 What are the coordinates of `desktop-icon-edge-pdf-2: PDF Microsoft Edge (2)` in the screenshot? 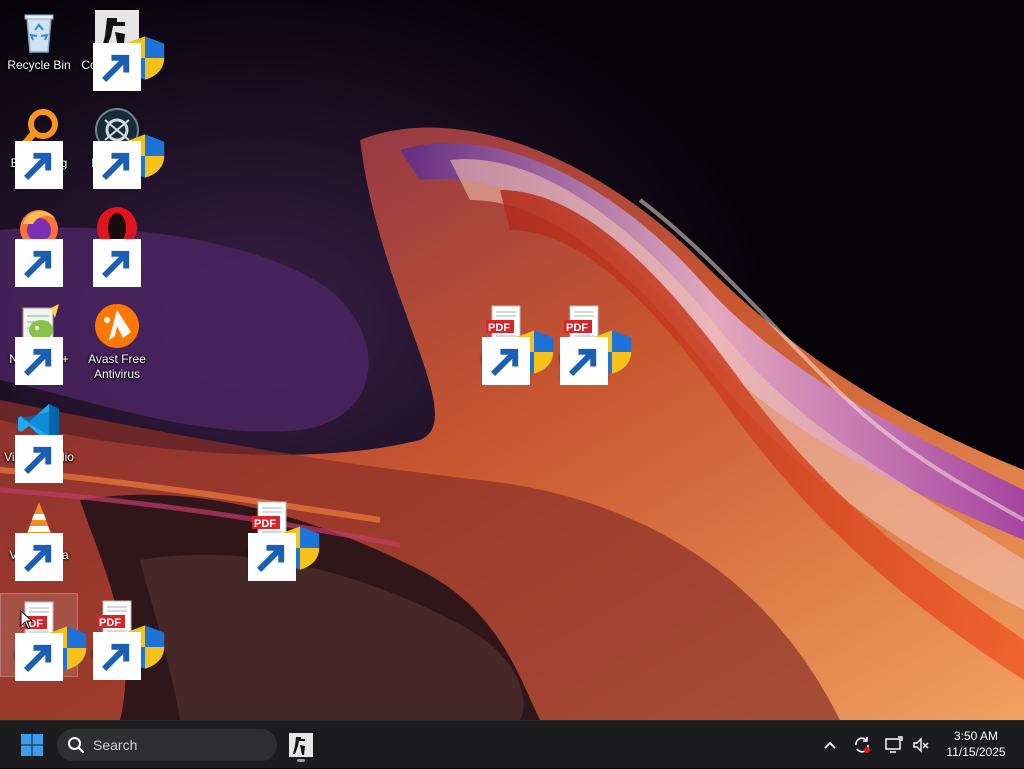 It's located at (588, 341).